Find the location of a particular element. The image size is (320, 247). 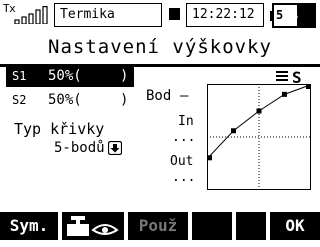

out-label: Out is located at coordinates (182, 161).